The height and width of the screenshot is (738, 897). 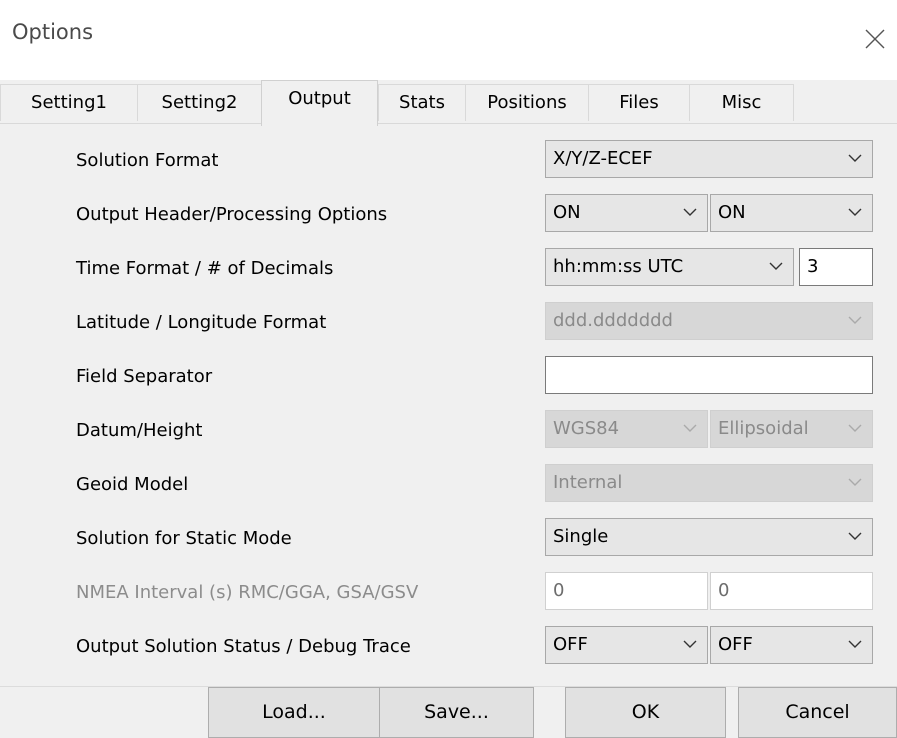 I want to click on tab-output: Output, so click(x=319, y=103).